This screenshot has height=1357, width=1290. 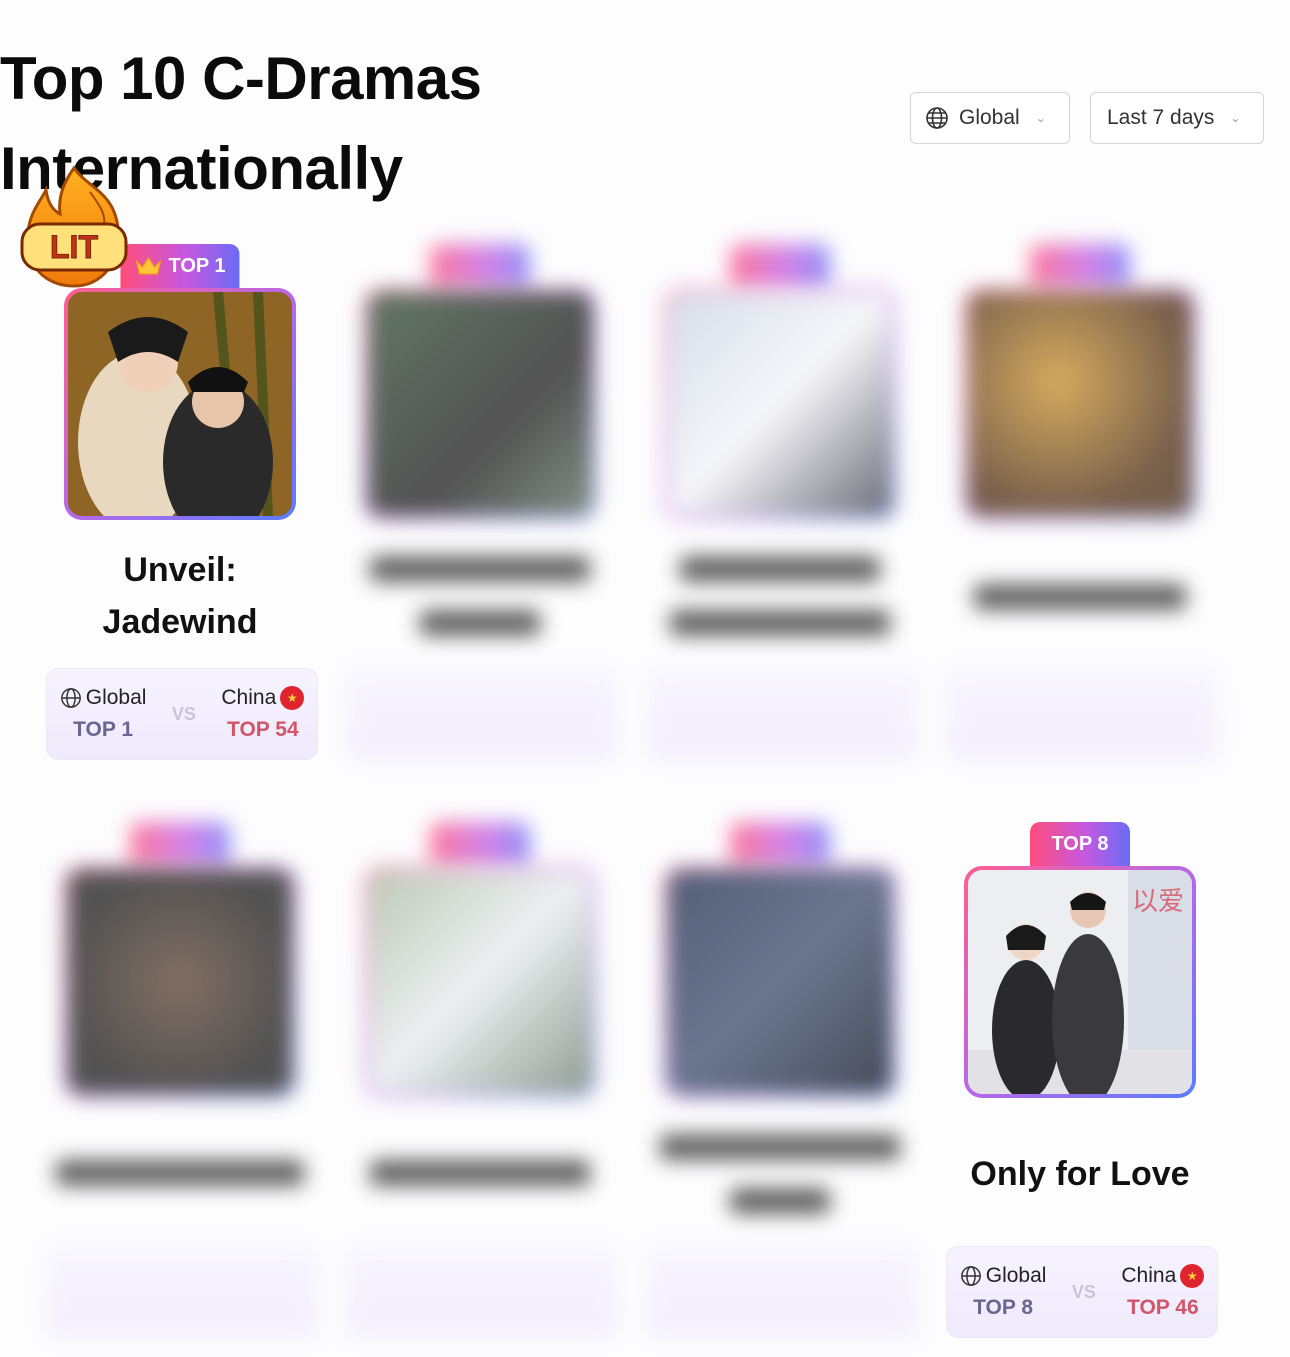 I want to click on rank-comparison-panel: Global TOP 1 VS China ★ TOP 54, so click(x=182, y=714).